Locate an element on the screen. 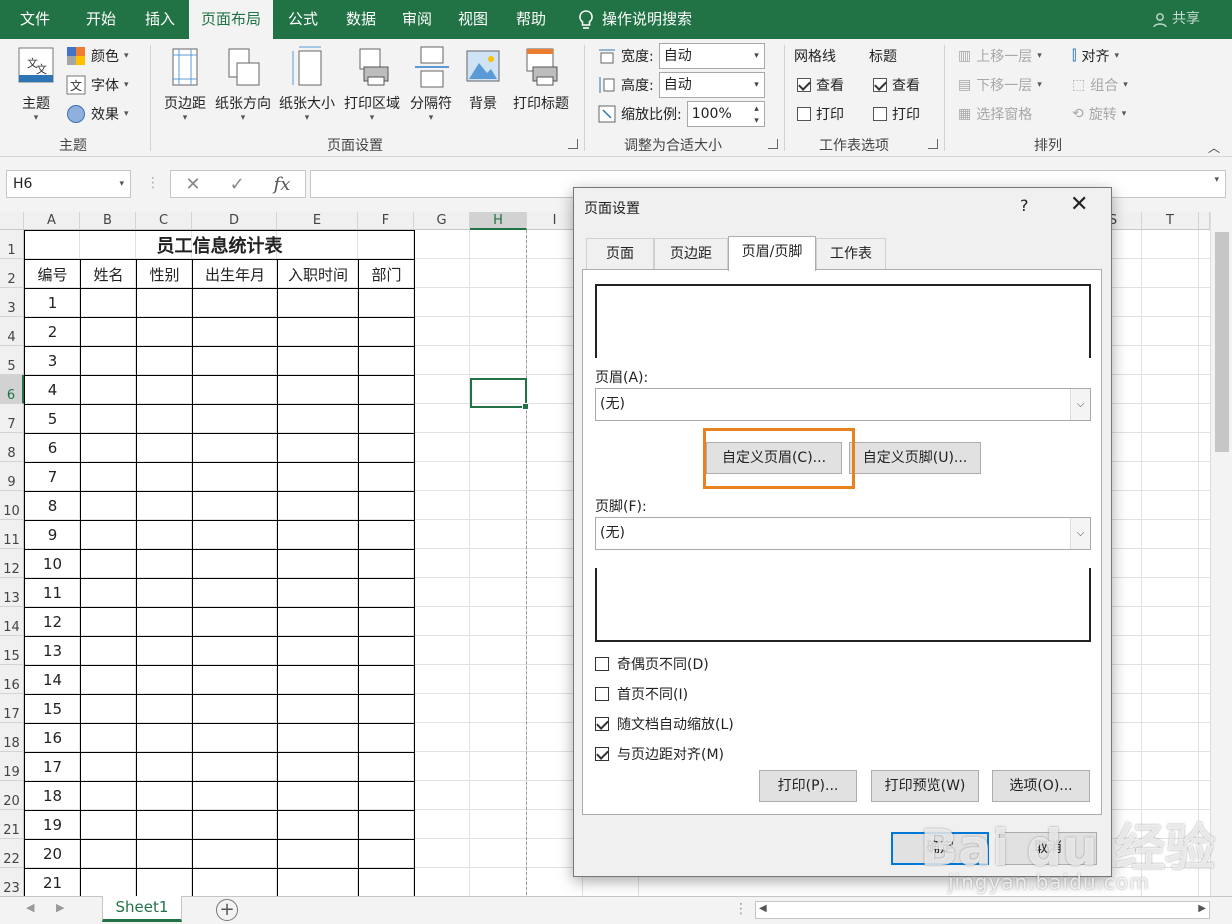 The width and height of the screenshot is (1232, 924). row-header-21: 21 is located at coordinates (12, 824).